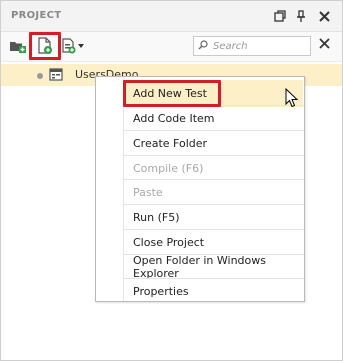 The width and height of the screenshot is (343, 361). I want to click on close-icon, so click(324, 16).